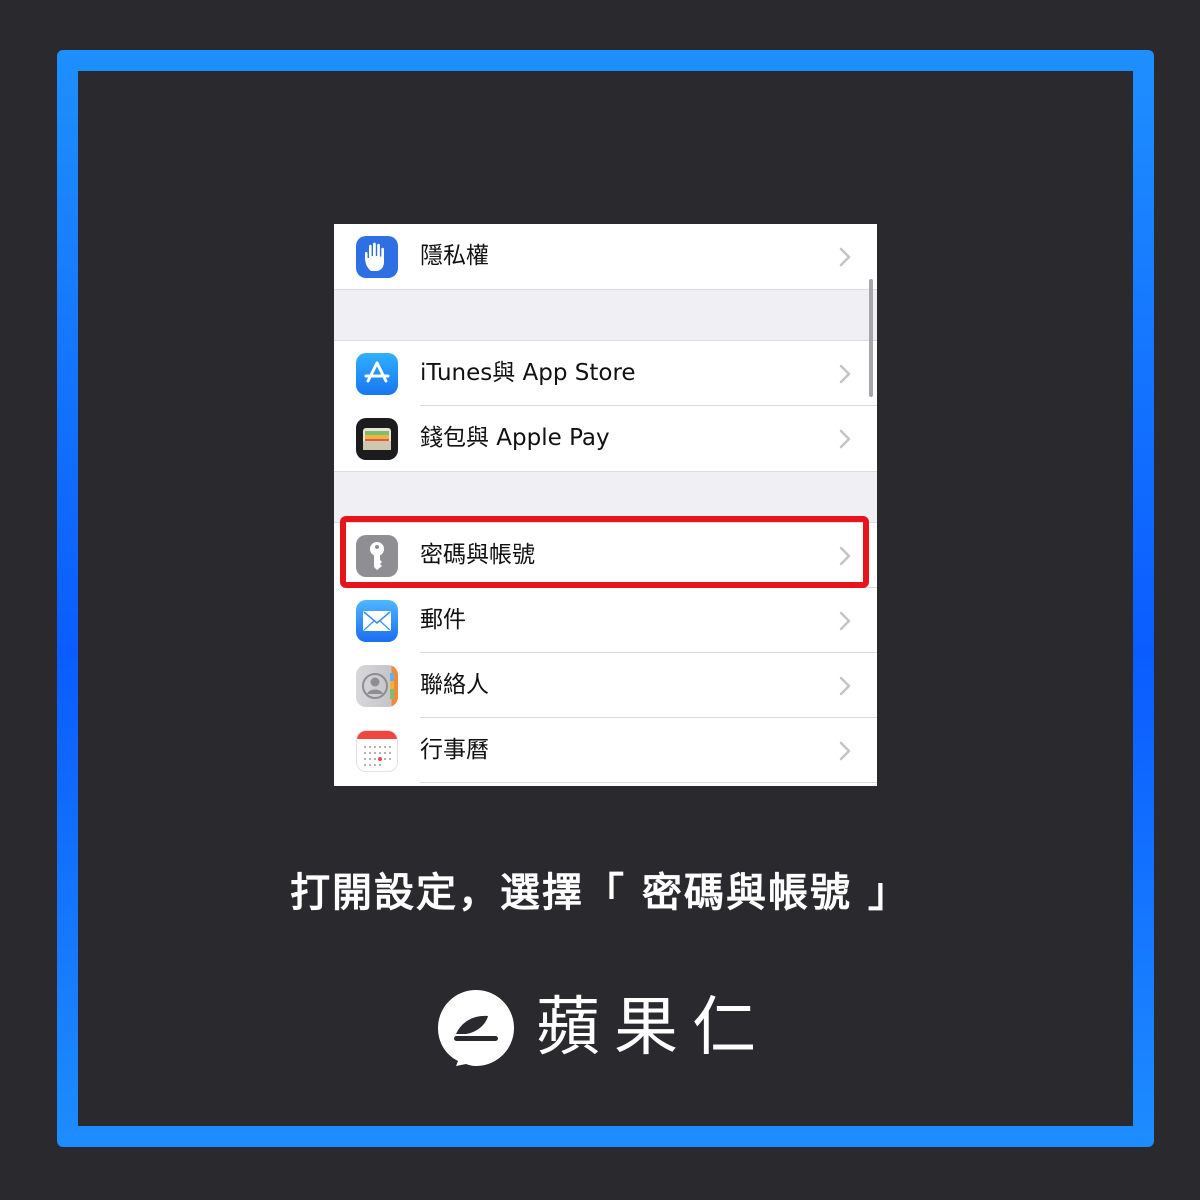 Image resolution: width=1200 pixels, height=1200 pixels. What do you see at coordinates (377, 621) in the screenshot?
I see `mail-icon` at bounding box center [377, 621].